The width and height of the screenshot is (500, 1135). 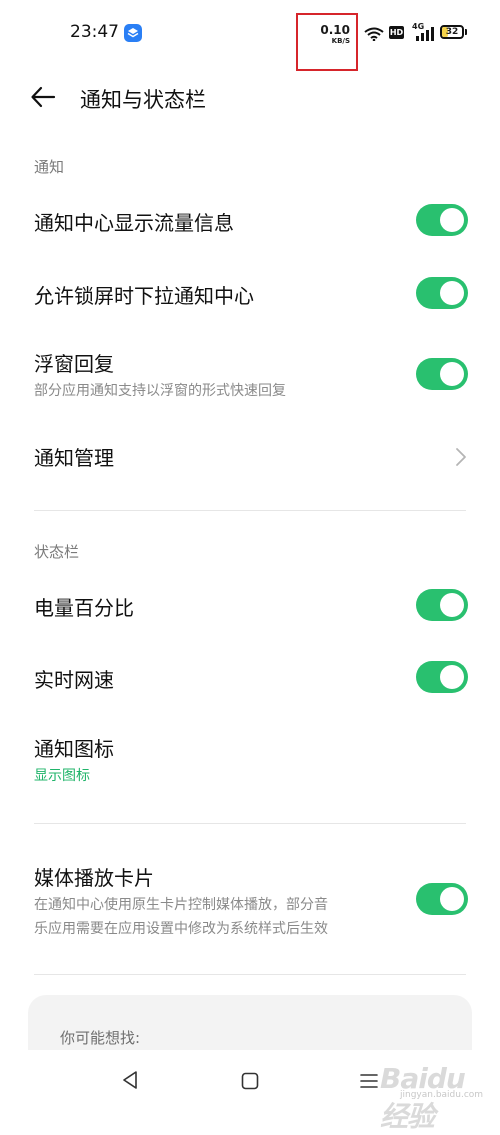 I want to click on battery-tip, so click(x=466, y=32).